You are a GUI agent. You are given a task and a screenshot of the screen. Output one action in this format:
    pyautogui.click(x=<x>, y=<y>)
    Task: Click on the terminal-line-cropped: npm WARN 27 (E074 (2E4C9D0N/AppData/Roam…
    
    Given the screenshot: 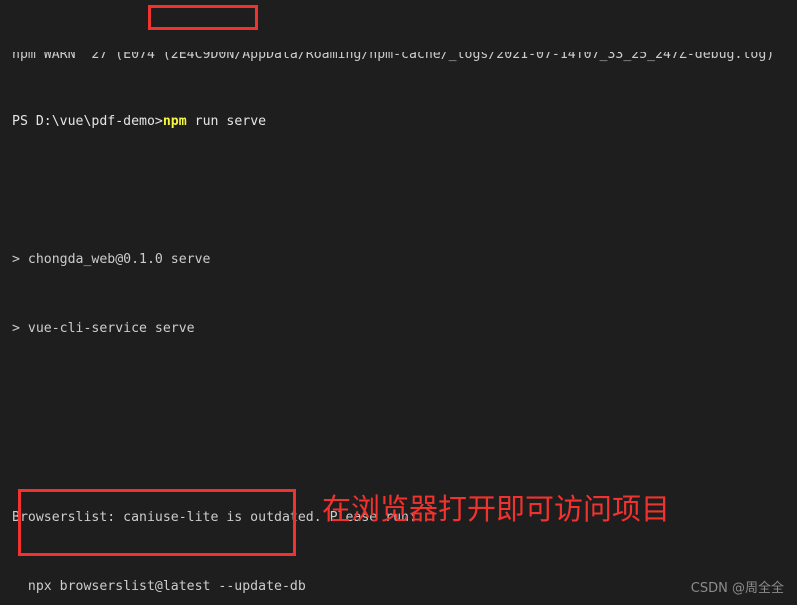 What is the action you would take?
    pyautogui.click(x=404, y=57)
    